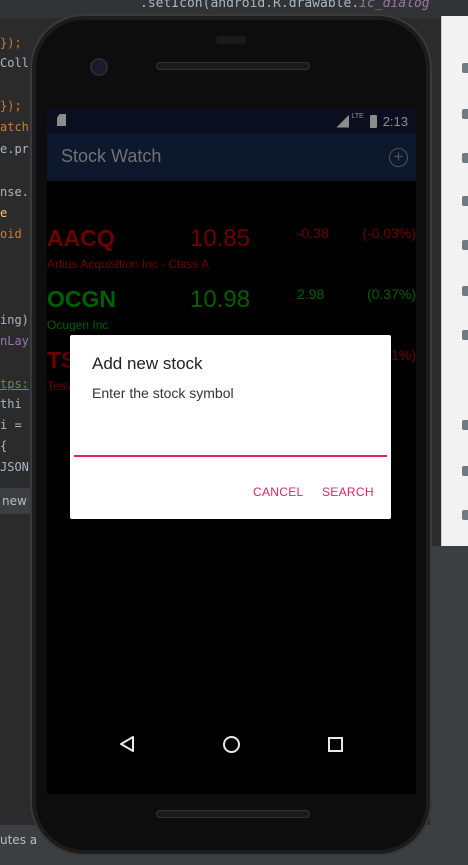  I want to click on ide-new-tab: new, so click(16, 501).